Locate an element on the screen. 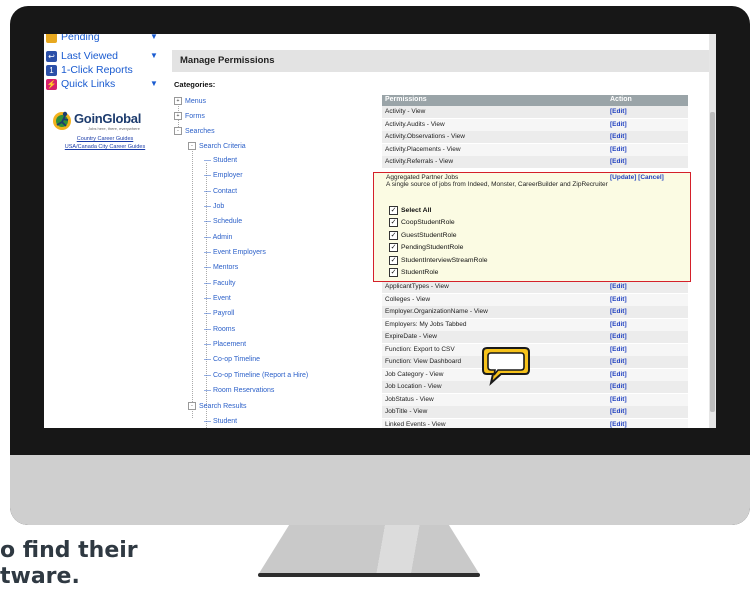 The height and width of the screenshot is (608, 753). tree-item-employer: — Employer is located at coordinates (223, 175).